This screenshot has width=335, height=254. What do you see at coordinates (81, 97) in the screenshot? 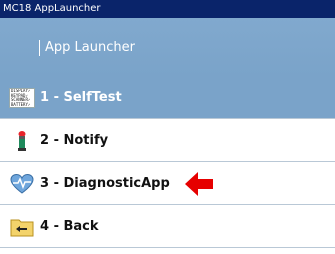
I see `menu-item-label: 1 - SelfTest` at bounding box center [81, 97].